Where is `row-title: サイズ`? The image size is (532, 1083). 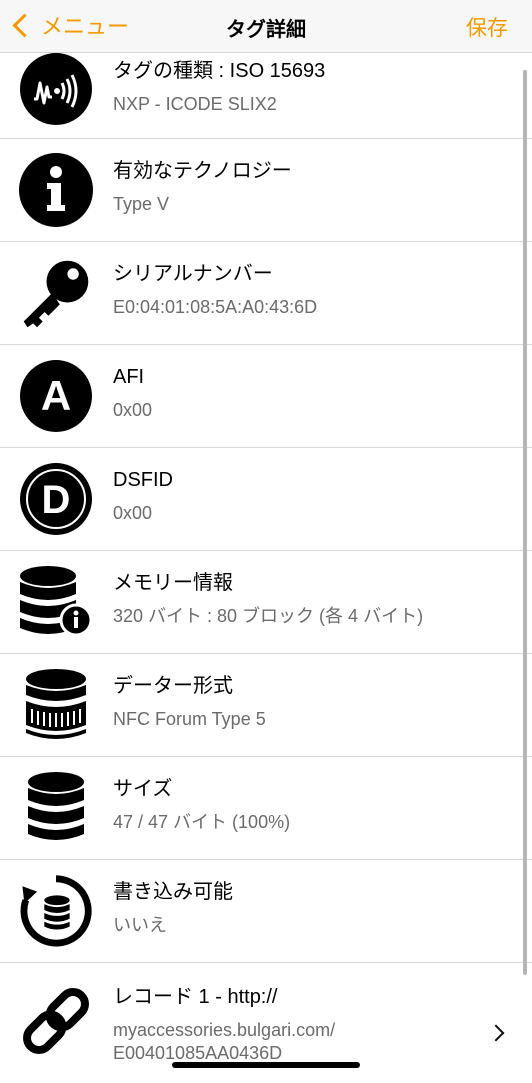
row-title: サイズ is located at coordinates (143, 789).